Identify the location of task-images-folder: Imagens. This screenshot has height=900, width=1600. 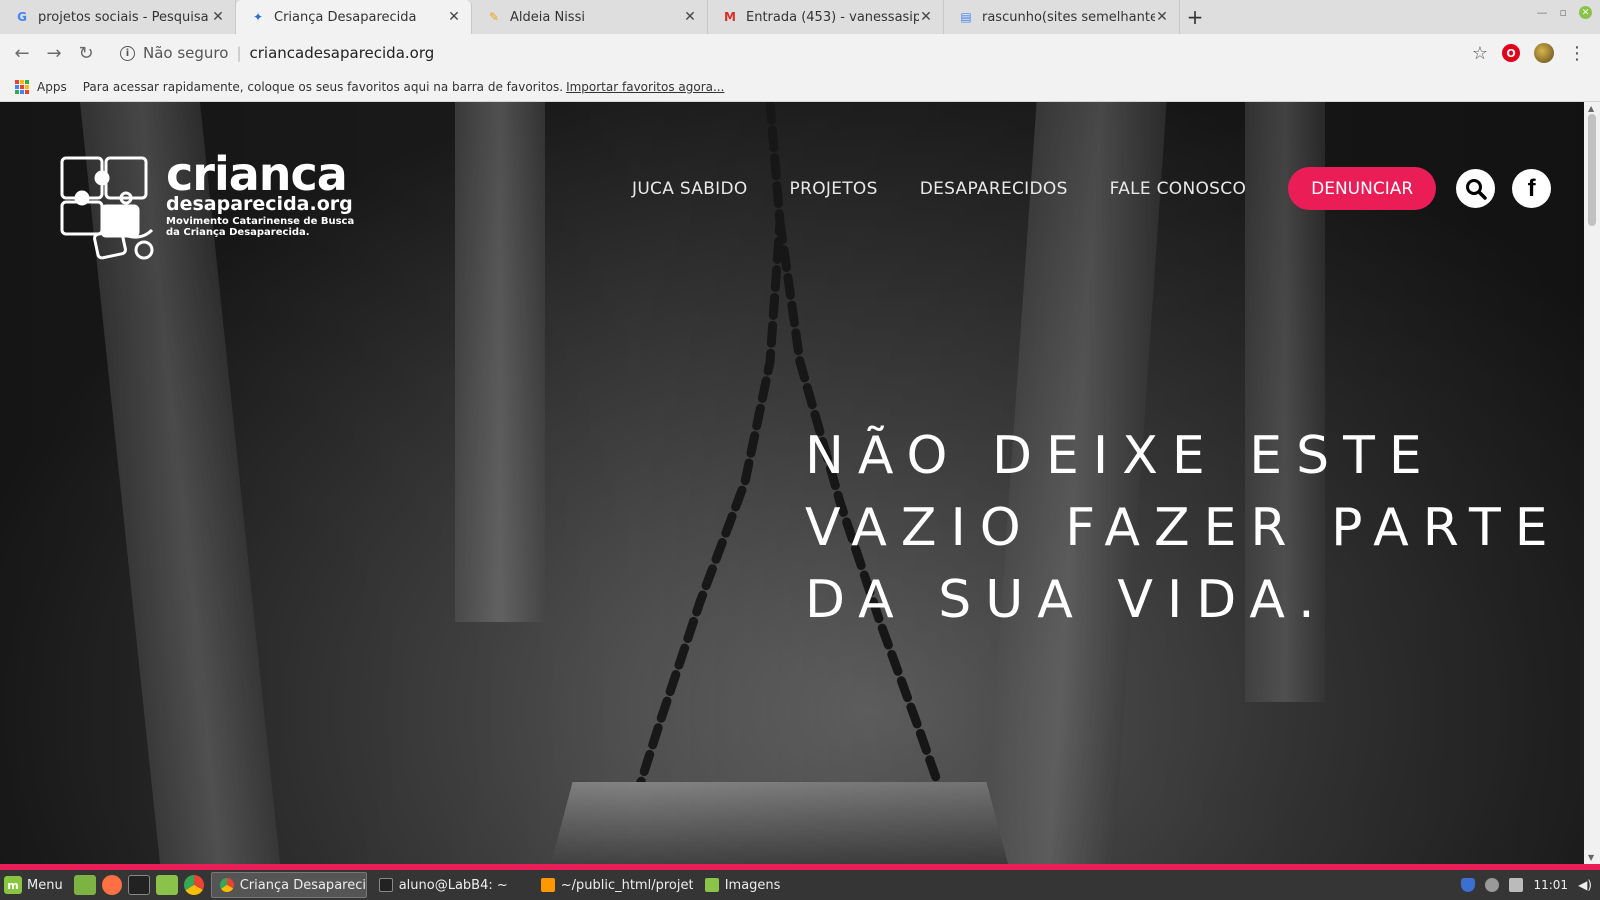
(772, 885).